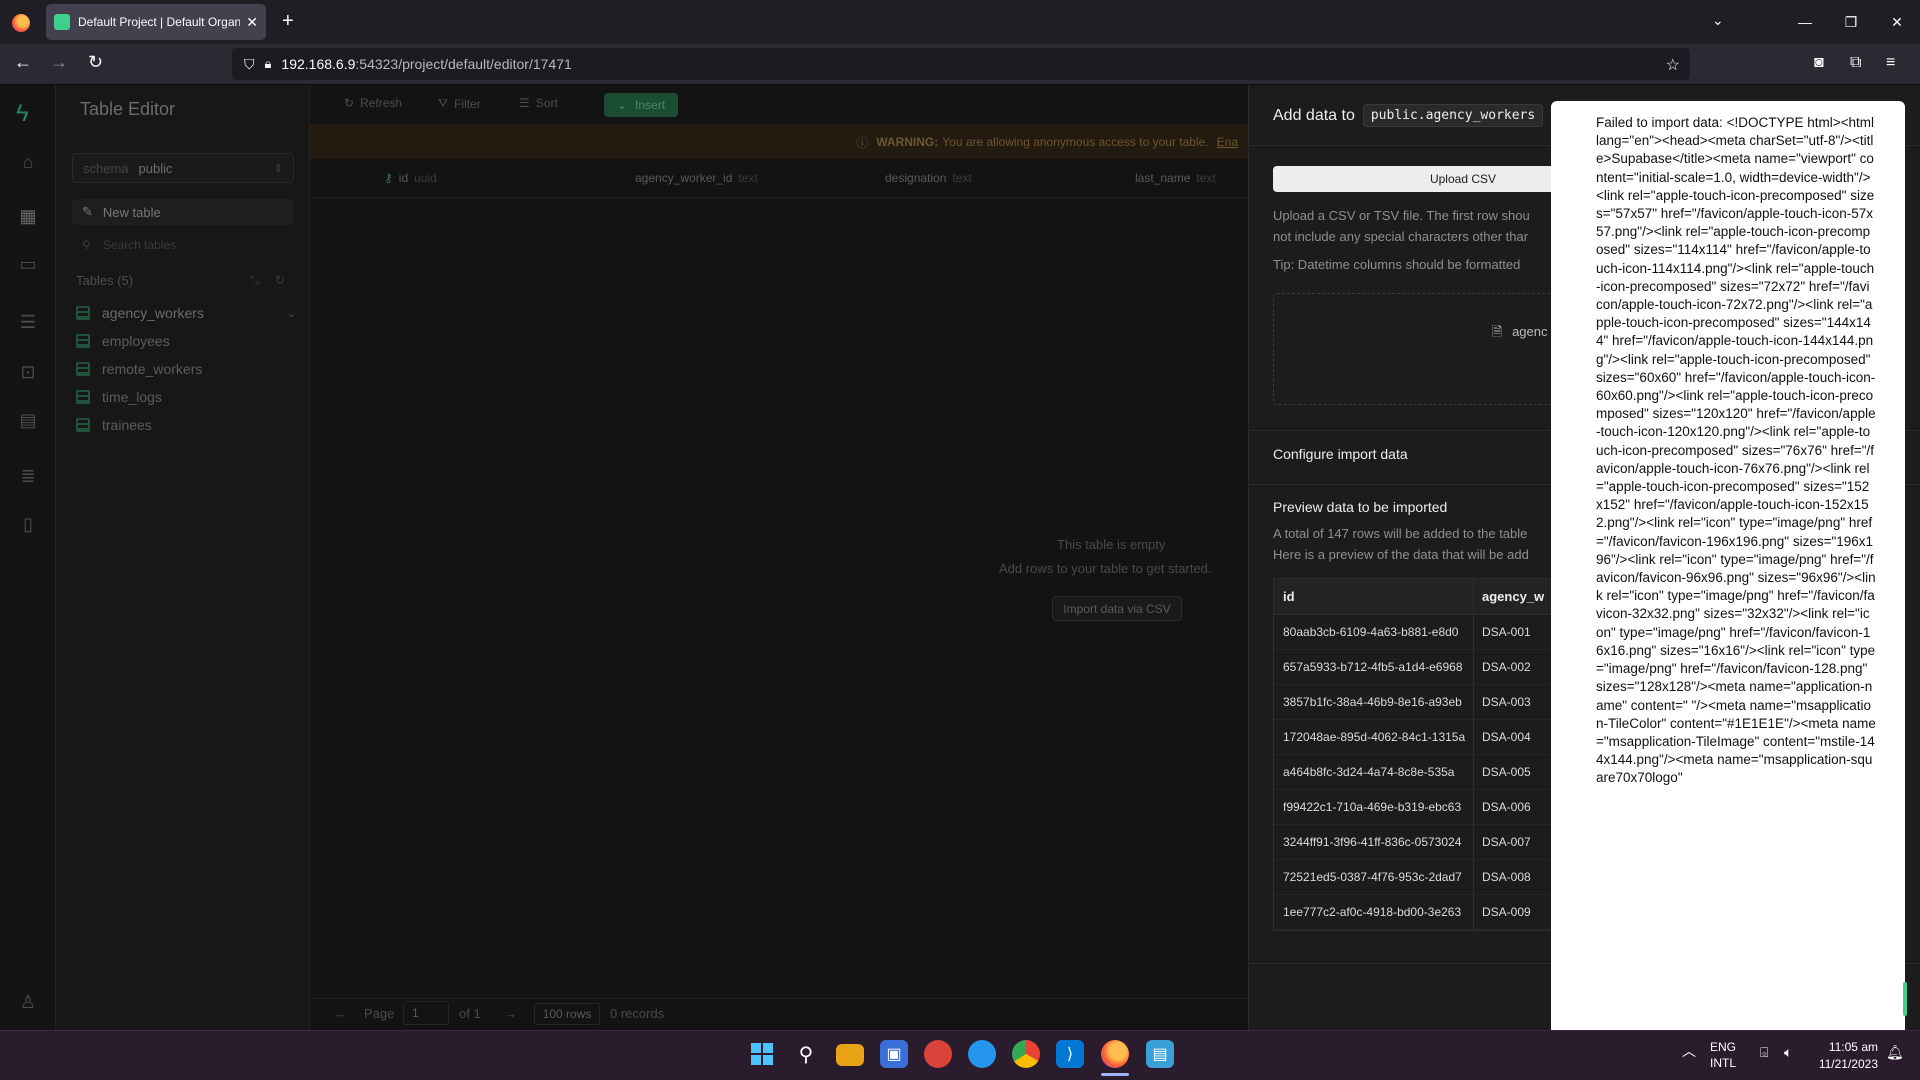 This screenshot has width=1920, height=1080. What do you see at coordinates (1117, 608) in the screenshot?
I see `import-csv-button: Import data via CSV` at bounding box center [1117, 608].